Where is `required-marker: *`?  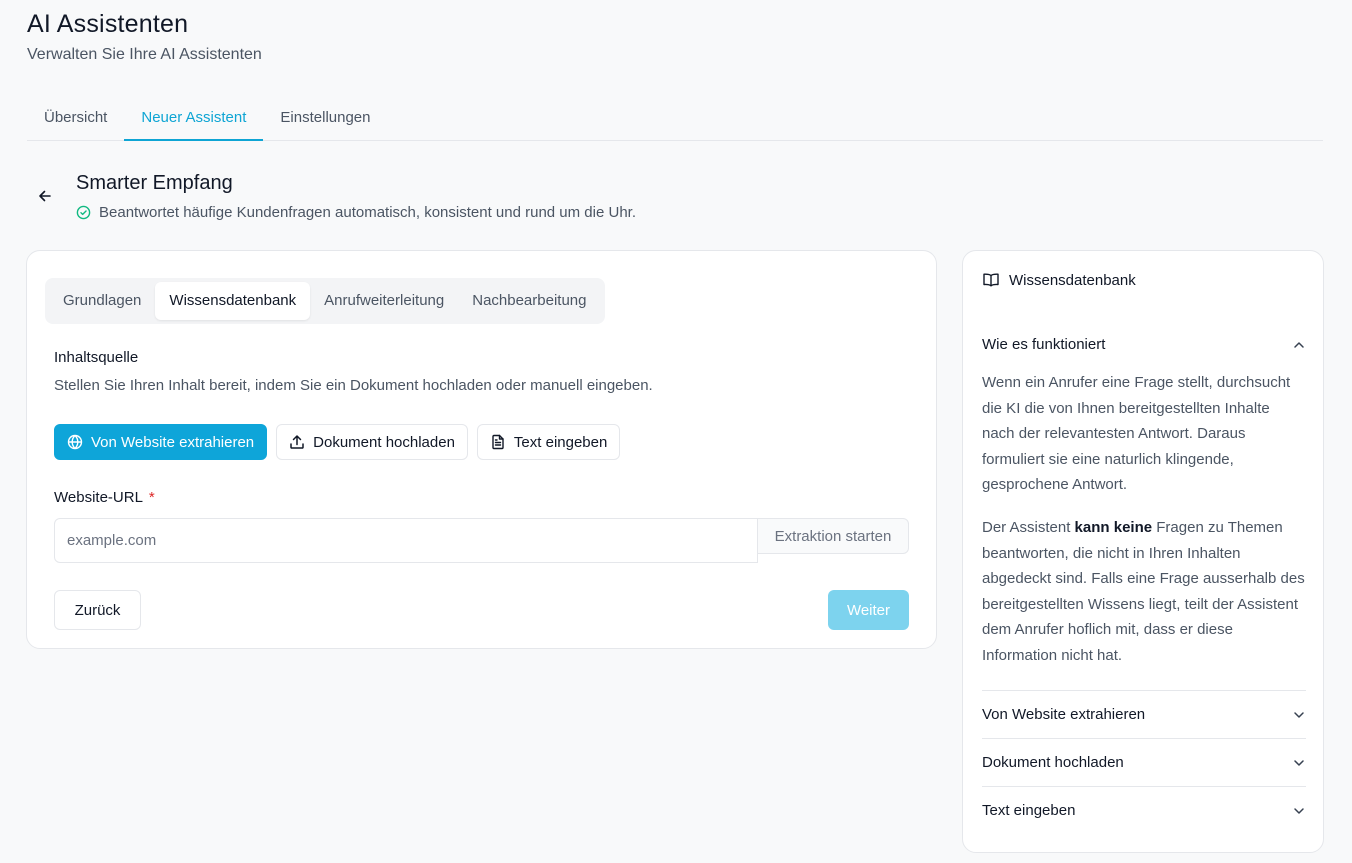
required-marker: * is located at coordinates (151, 497).